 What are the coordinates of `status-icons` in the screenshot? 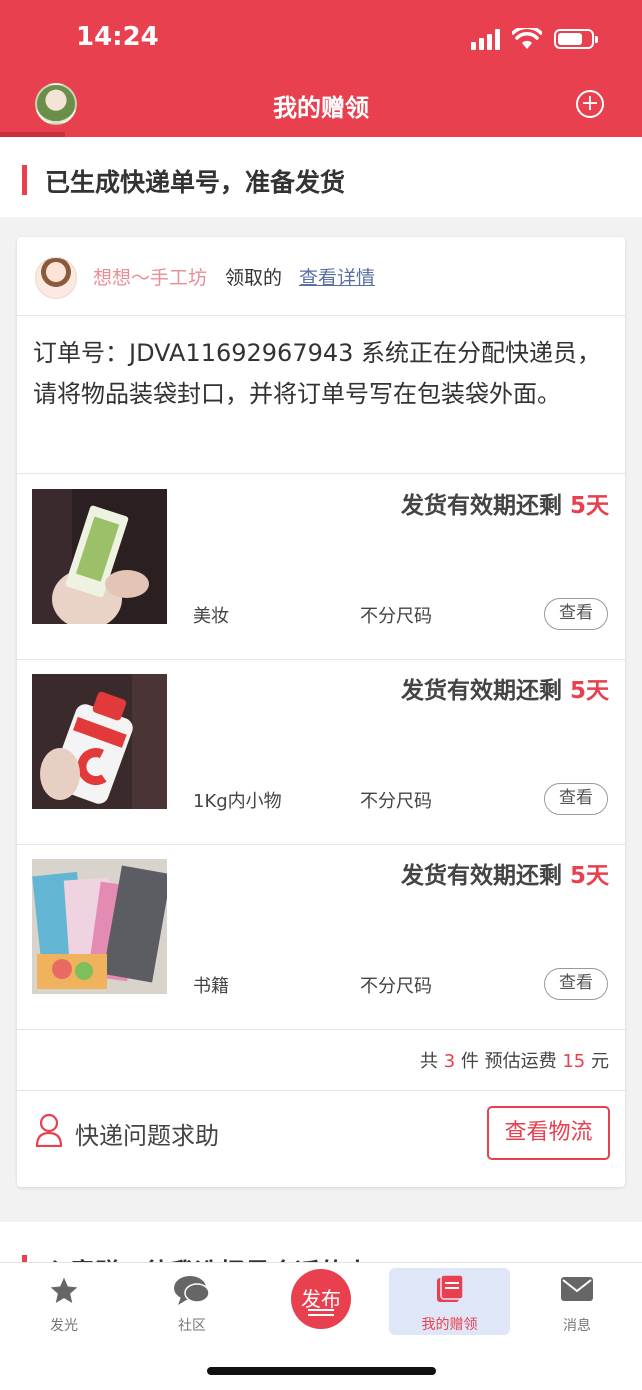 It's located at (534, 39).